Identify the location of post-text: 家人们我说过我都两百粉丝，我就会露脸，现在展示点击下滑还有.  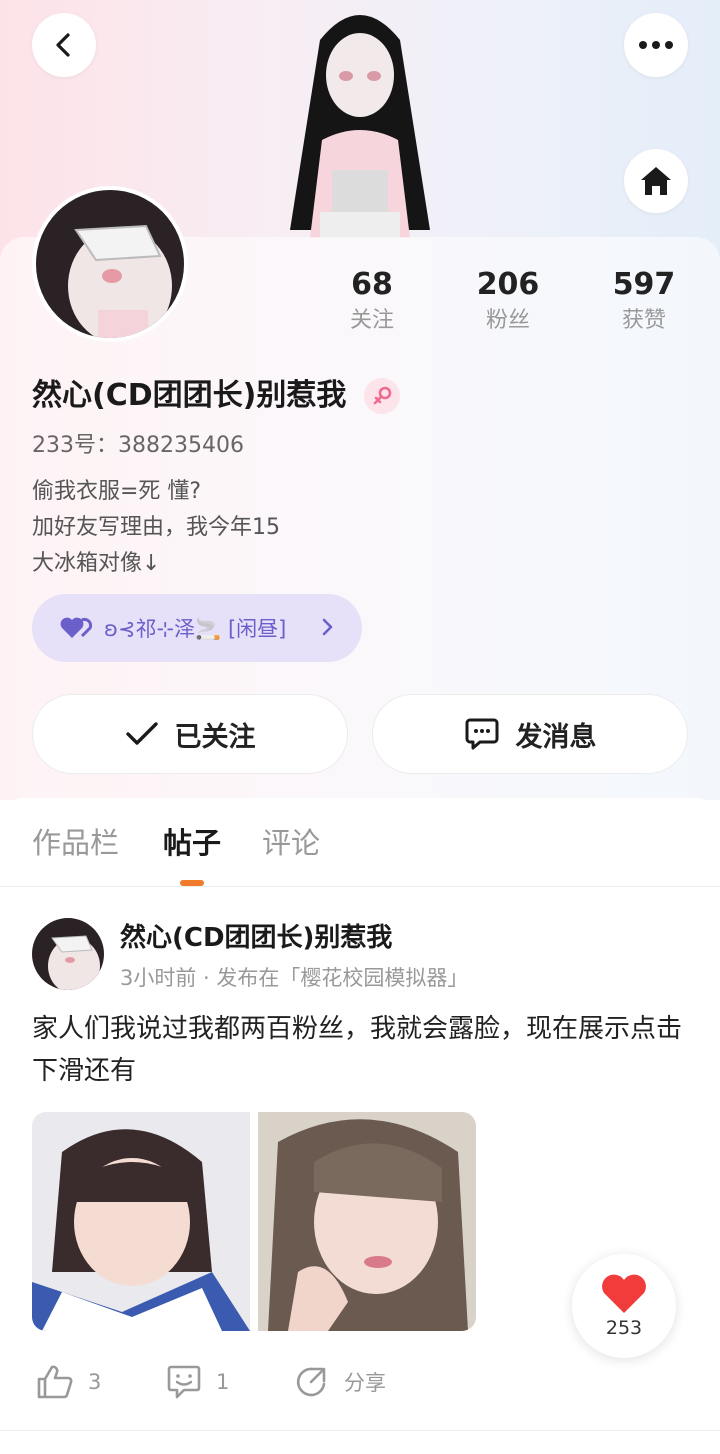
(362, 1050).